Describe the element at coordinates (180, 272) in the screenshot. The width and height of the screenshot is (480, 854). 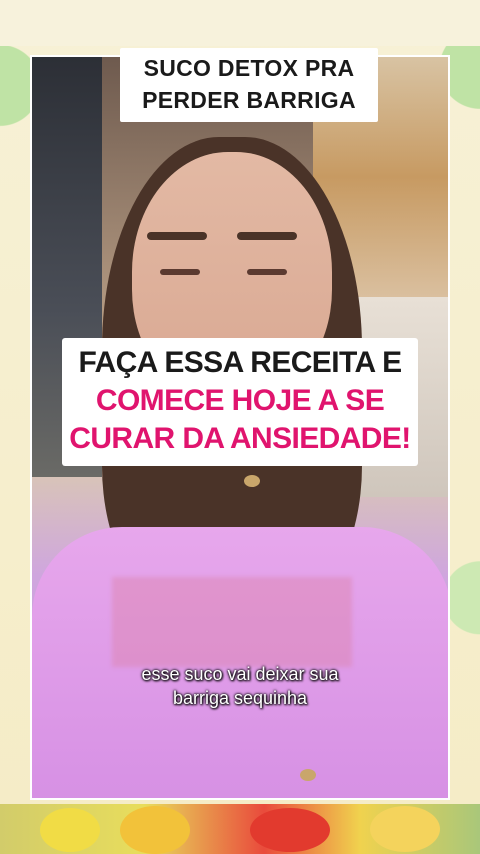
I see `left-eye` at that location.